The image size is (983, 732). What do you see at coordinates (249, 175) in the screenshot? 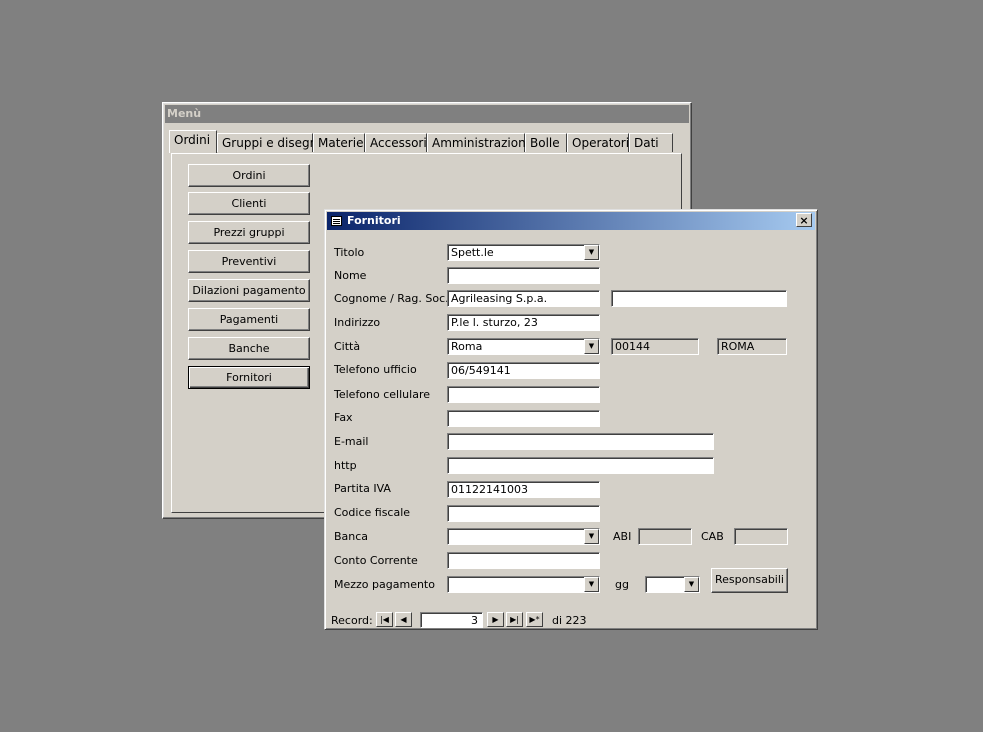
I see `ordini-button: Ordini` at bounding box center [249, 175].